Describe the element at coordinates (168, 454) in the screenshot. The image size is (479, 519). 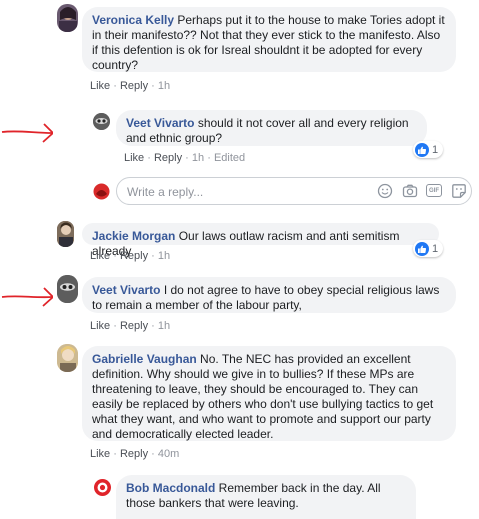
I see `comment-time: 40m` at that location.